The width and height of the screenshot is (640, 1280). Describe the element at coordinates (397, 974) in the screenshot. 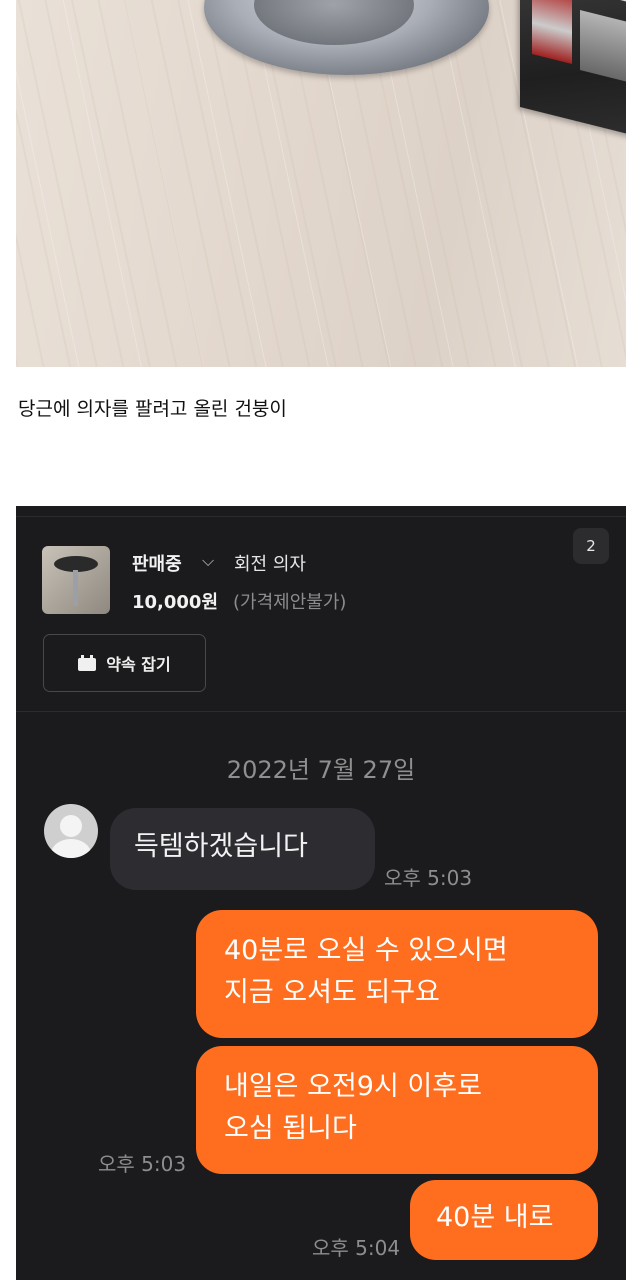

I see `outgoing-message: 40분로 오실 수 있으시면 지금 오셔도 되구요` at that location.